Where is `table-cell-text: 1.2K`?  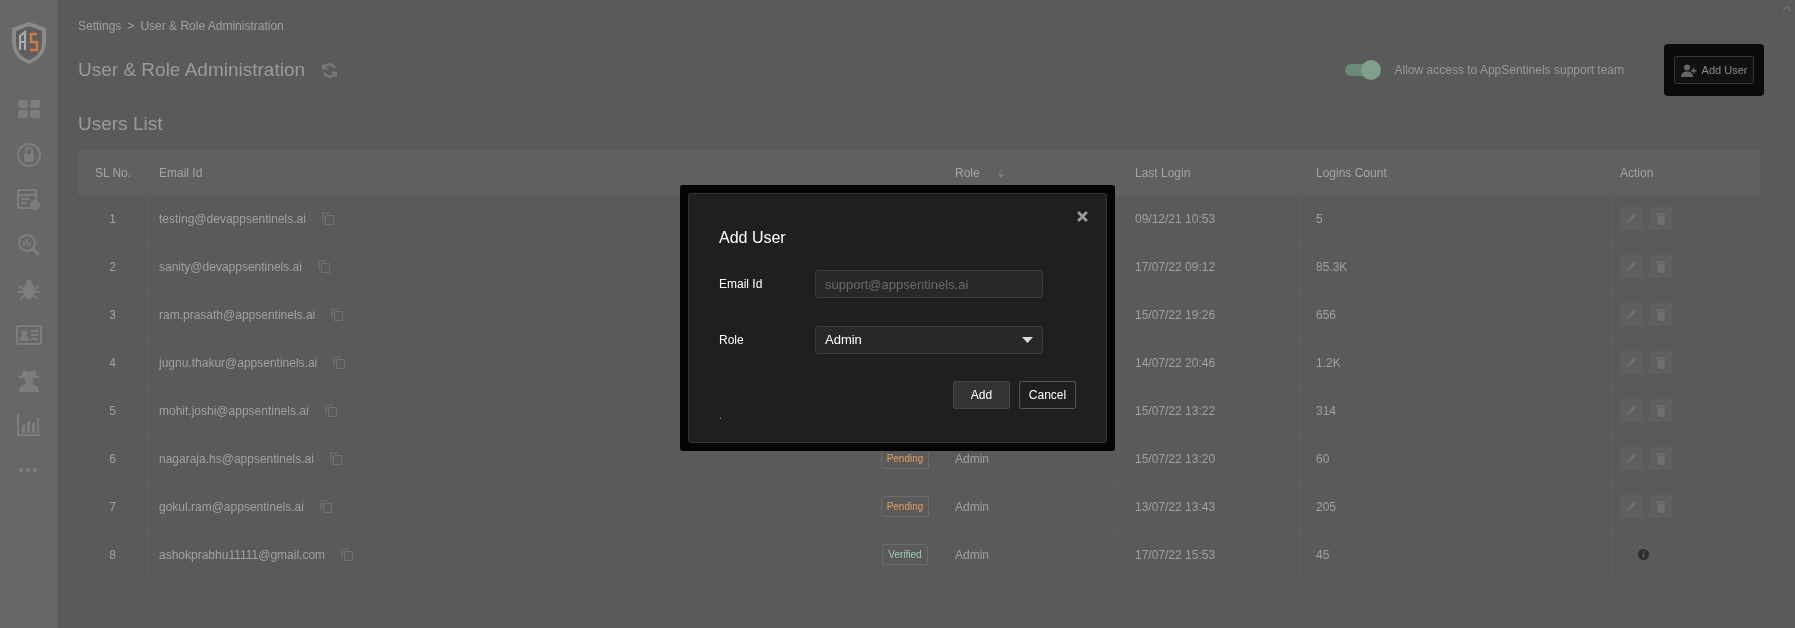 table-cell-text: 1.2K is located at coordinates (1328, 363).